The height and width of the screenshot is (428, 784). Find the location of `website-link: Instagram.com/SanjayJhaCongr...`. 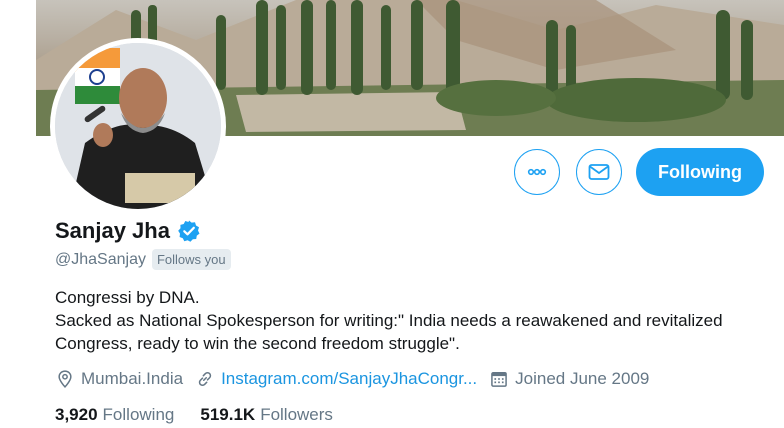

website-link: Instagram.com/SanjayJhaCongr... is located at coordinates (349, 379).